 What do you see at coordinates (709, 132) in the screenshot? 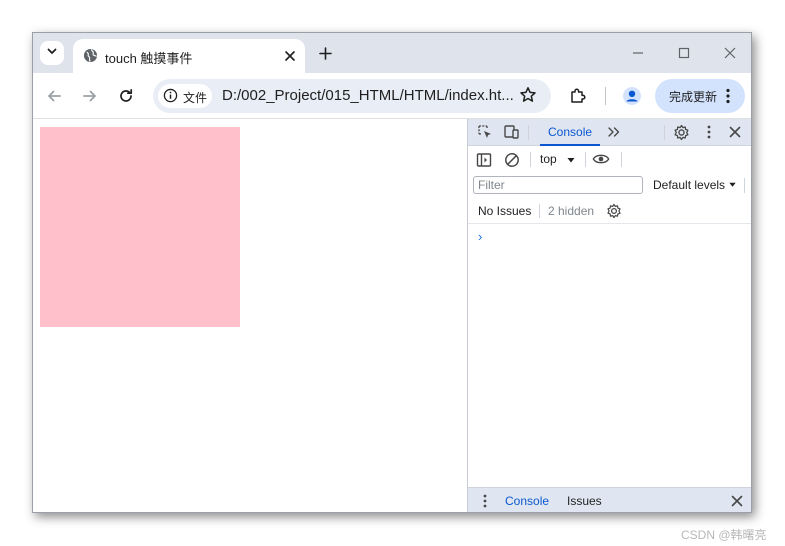
I see `devtools-more-icon` at bounding box center [709, 132].